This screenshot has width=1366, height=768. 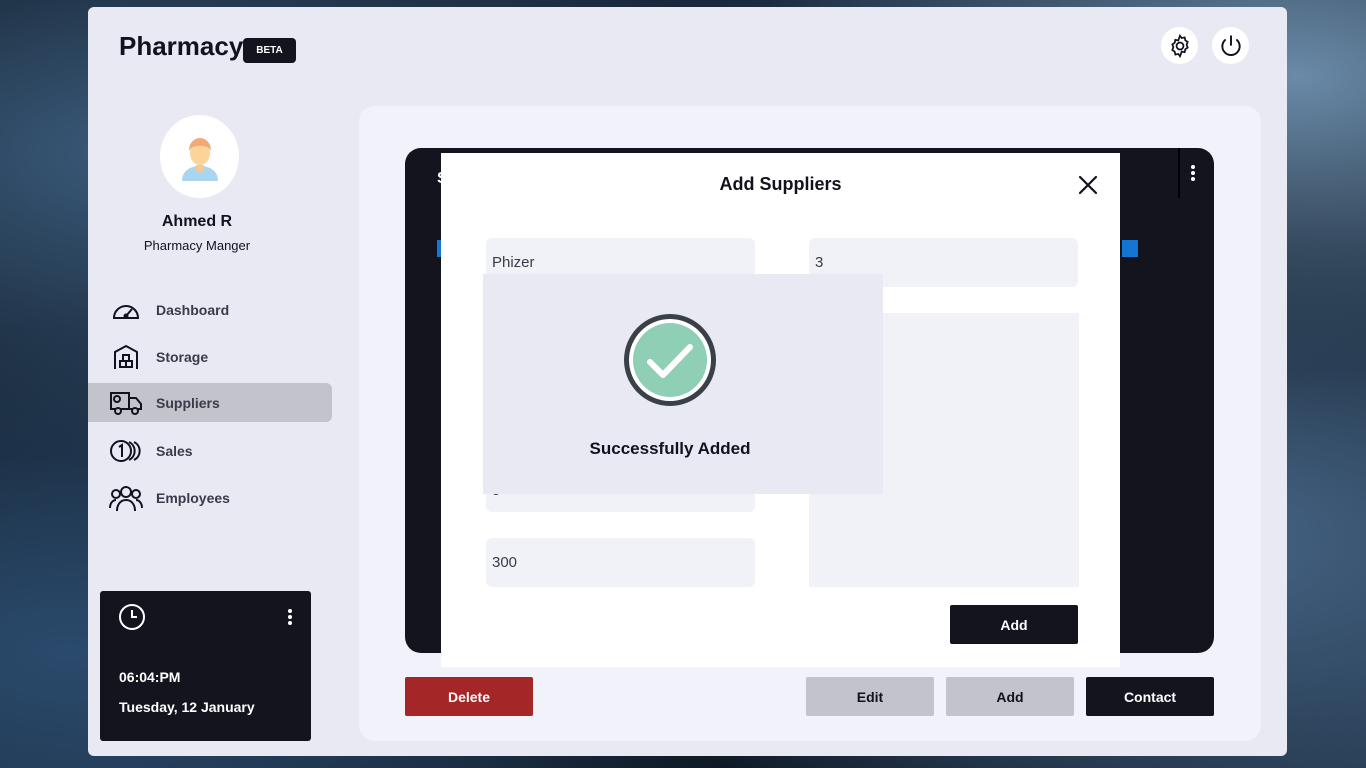 What do you see at coordinates (193, 497) in the screenshot?
I see `sidebar-item-label: Employees` at bounding box center [193, 497].